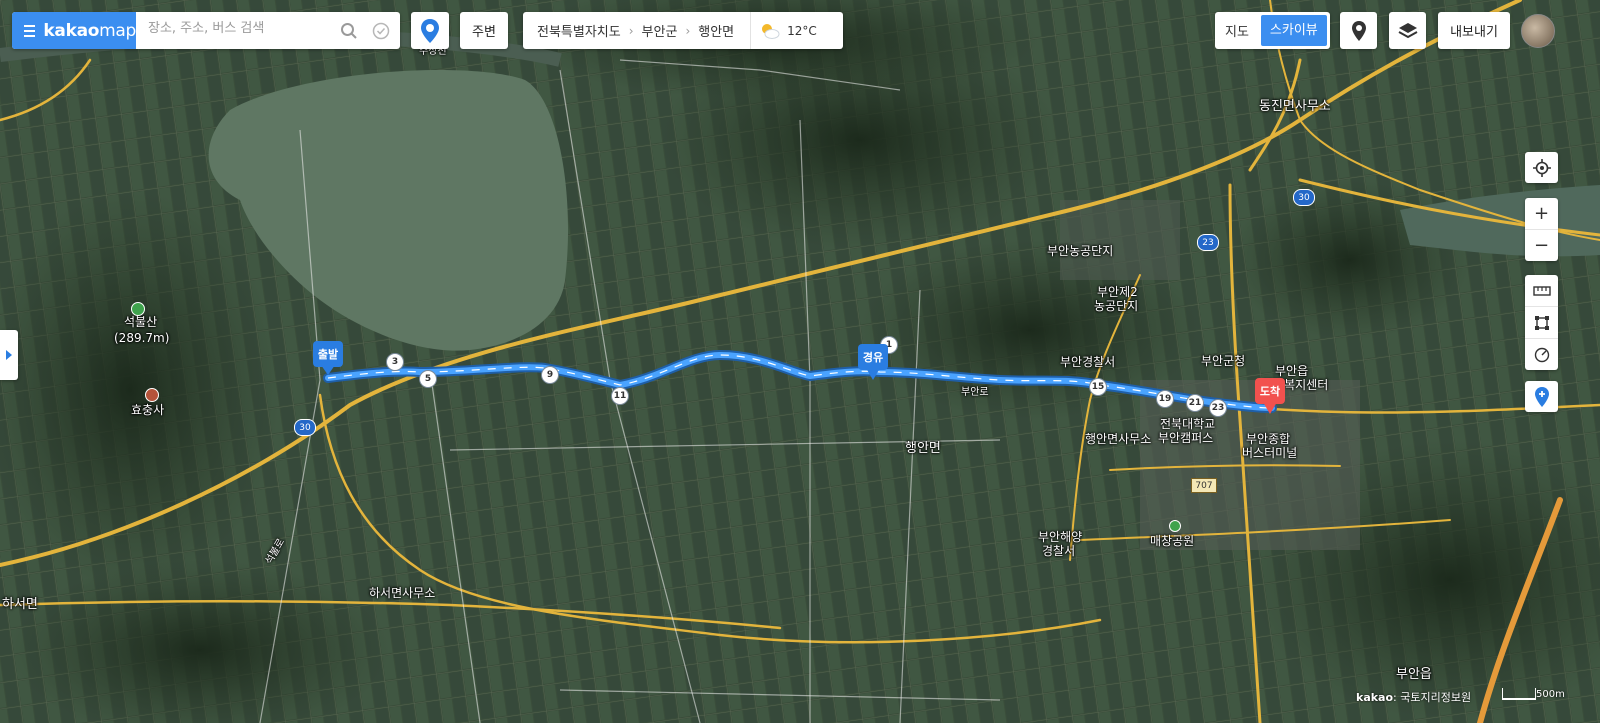 The width and height of the screenshot is (1600, 723). What do you see at coordinates (1172, 541) in the screenshot?
I see `place-label: 매창공원` at bounding box center [1172, 541].